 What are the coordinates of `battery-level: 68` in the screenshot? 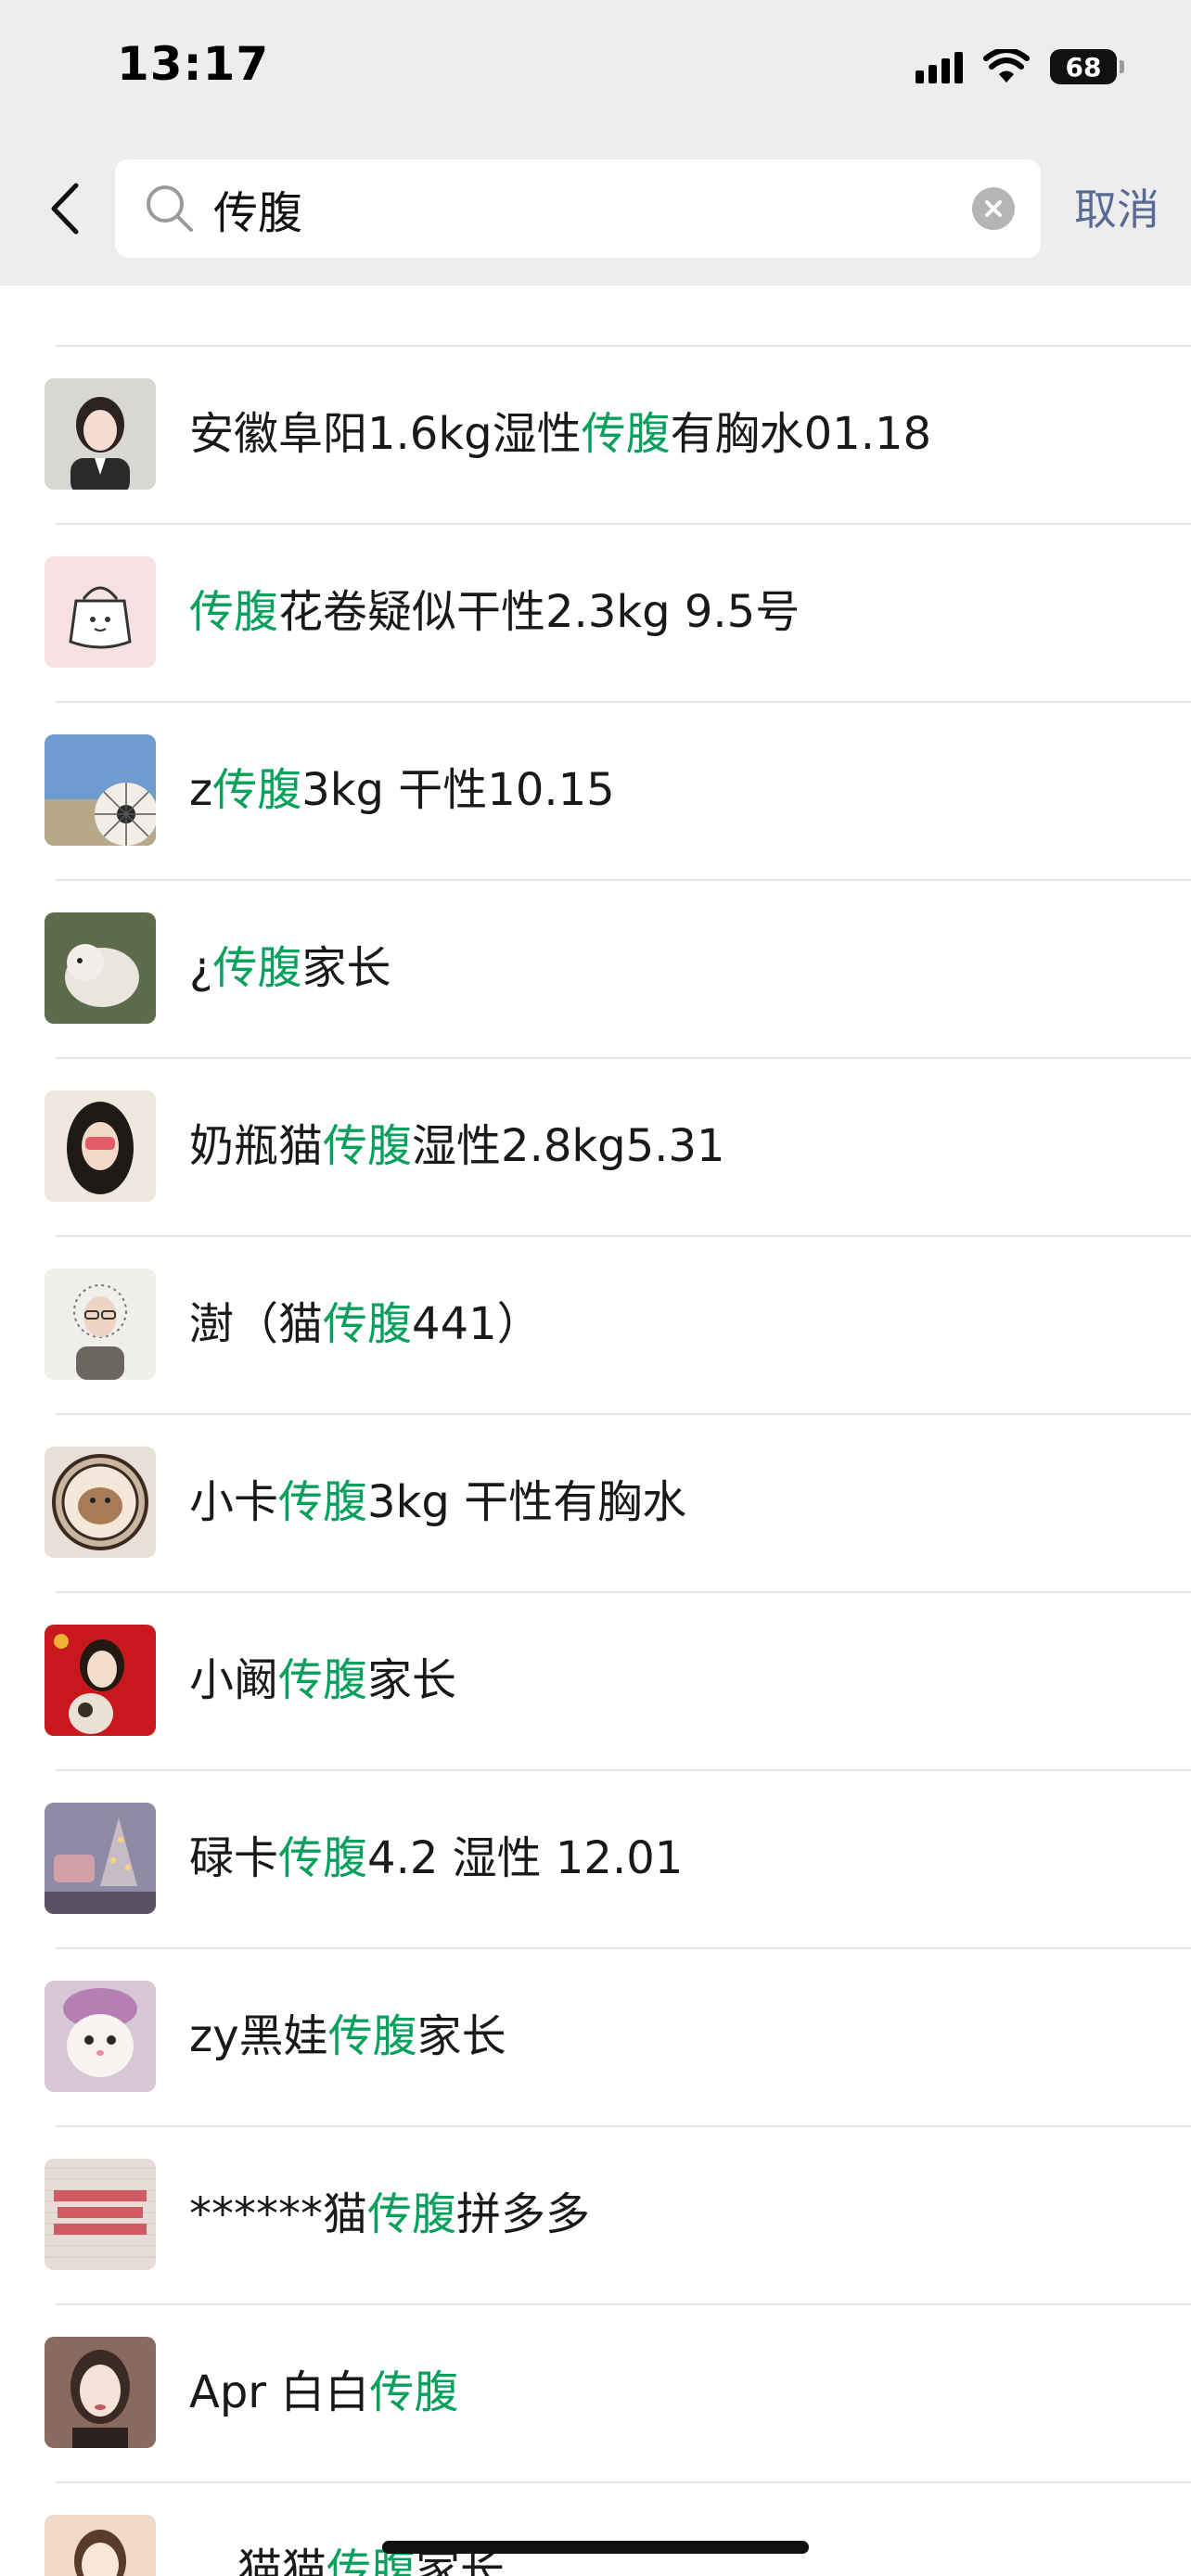 It's located at (1084, 67).